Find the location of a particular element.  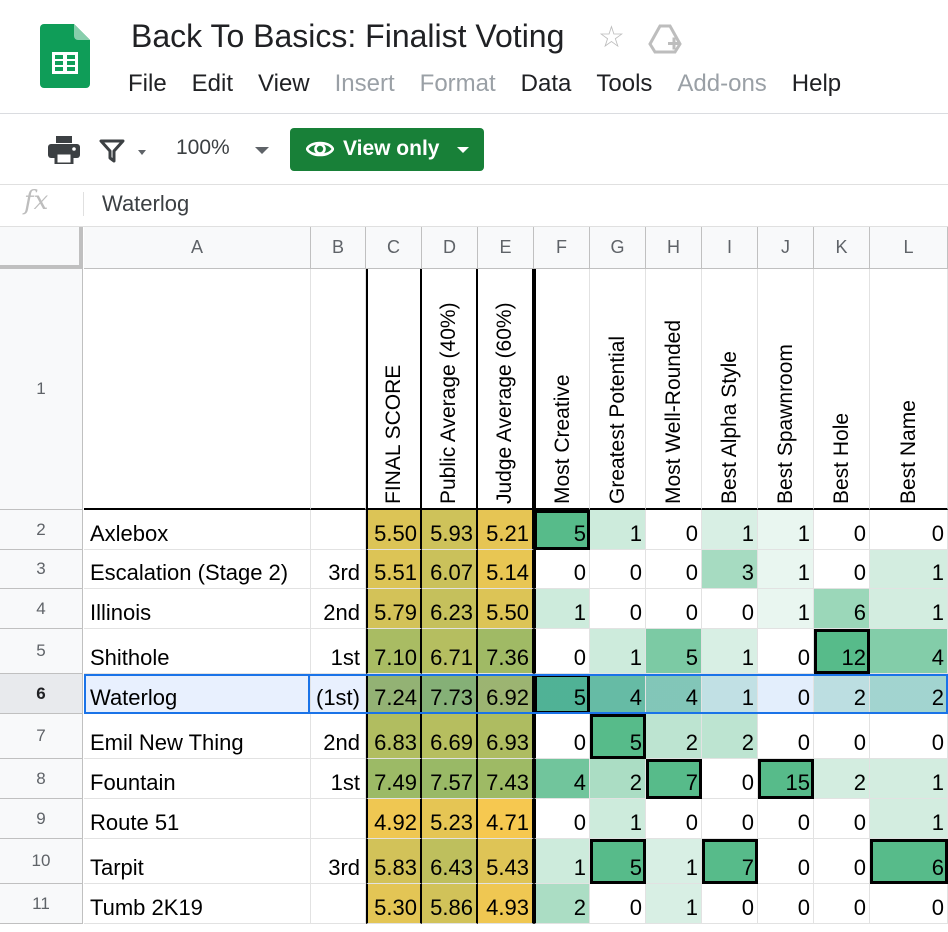

header-cell-d: Public Average (40%) is located at coordinates (450, 389).